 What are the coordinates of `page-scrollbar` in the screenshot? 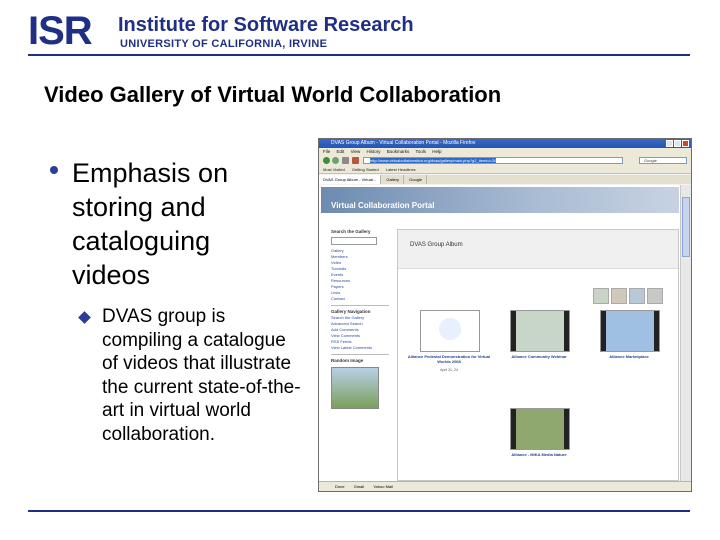 It's located at (685, 333).